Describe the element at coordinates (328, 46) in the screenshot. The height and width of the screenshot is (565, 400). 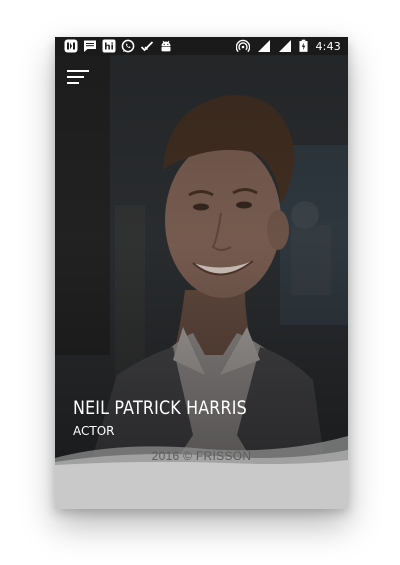
I see `clock: 4:43` at that location.